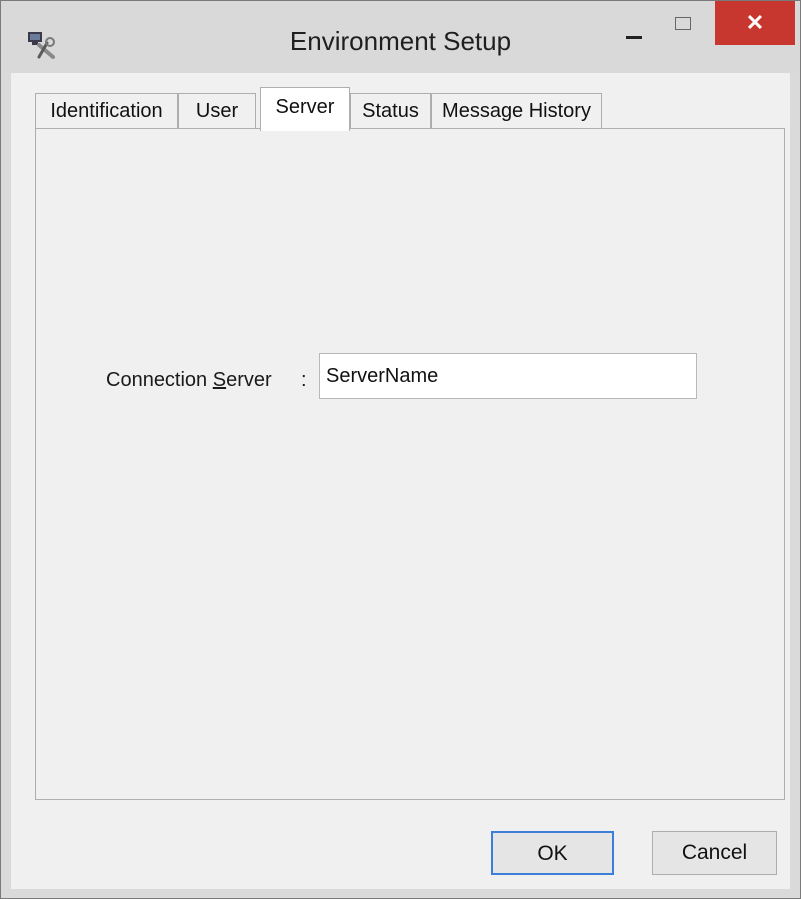 This screenshot has height=899, width=801. I want to click on connection-server-input, so click(508, 376).